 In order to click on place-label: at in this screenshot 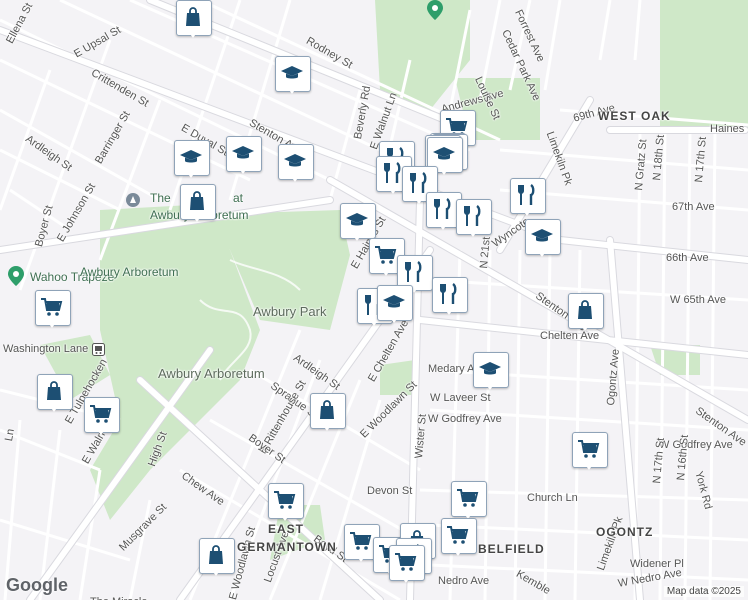, I will do `click(238, 198)`.